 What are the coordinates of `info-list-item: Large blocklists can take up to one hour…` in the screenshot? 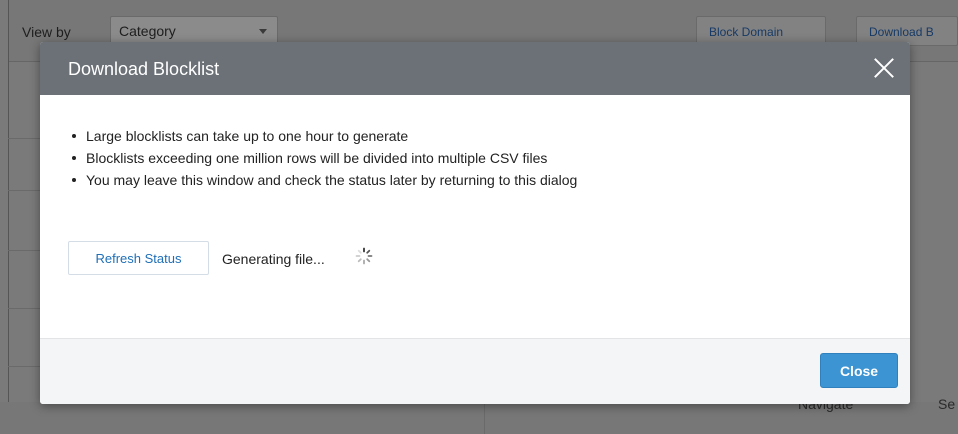 It's located at (323, 136).